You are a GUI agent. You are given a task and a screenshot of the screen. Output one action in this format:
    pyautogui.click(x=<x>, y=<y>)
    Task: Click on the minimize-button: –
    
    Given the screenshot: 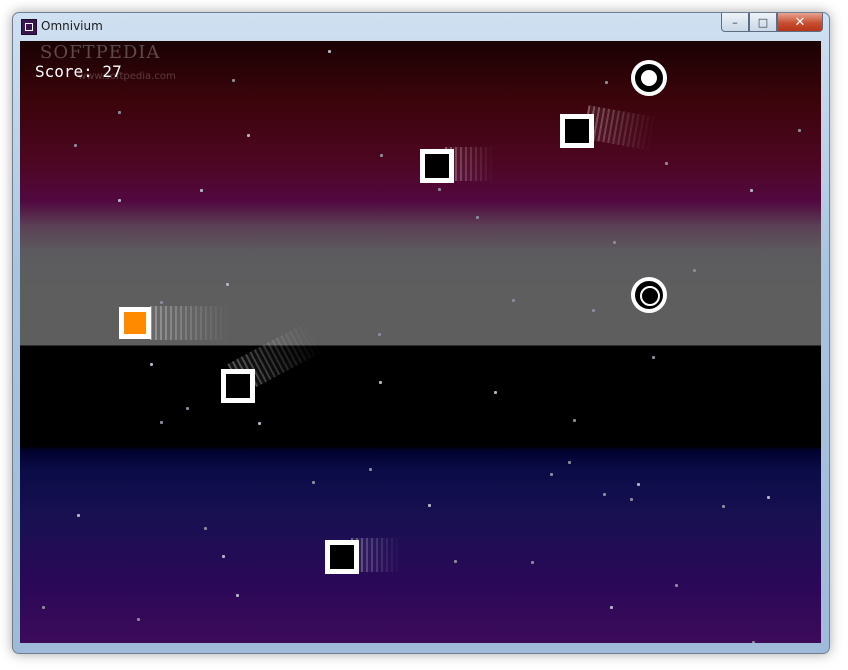 What is the action you would take?
    pyautogui.click(x=735, y=22)
    